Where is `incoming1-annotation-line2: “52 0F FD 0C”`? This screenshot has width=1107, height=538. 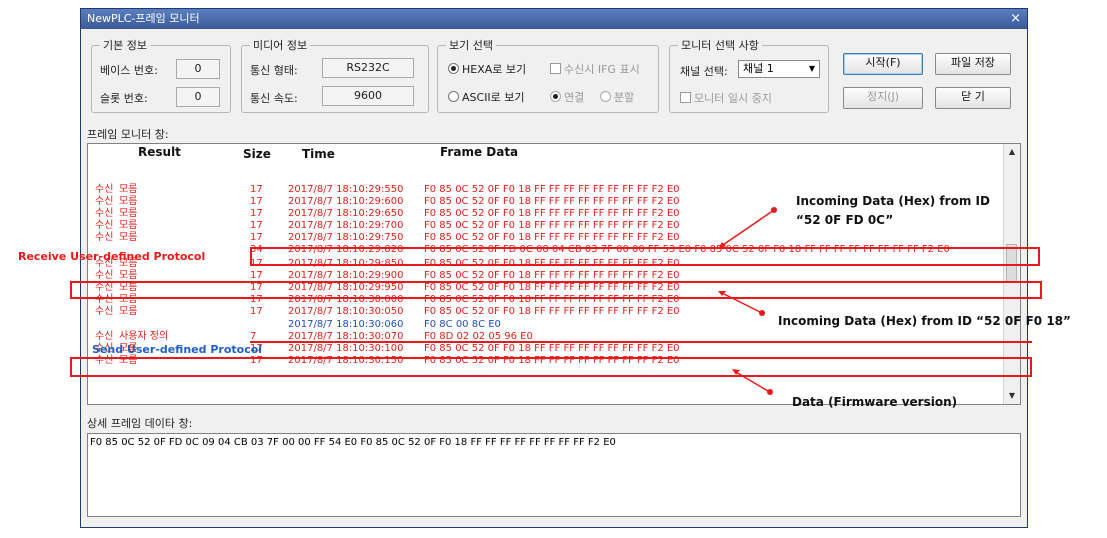
incoming1-annotation-line2: “52 0F FD 0C” is located at coordinates (845, 220).